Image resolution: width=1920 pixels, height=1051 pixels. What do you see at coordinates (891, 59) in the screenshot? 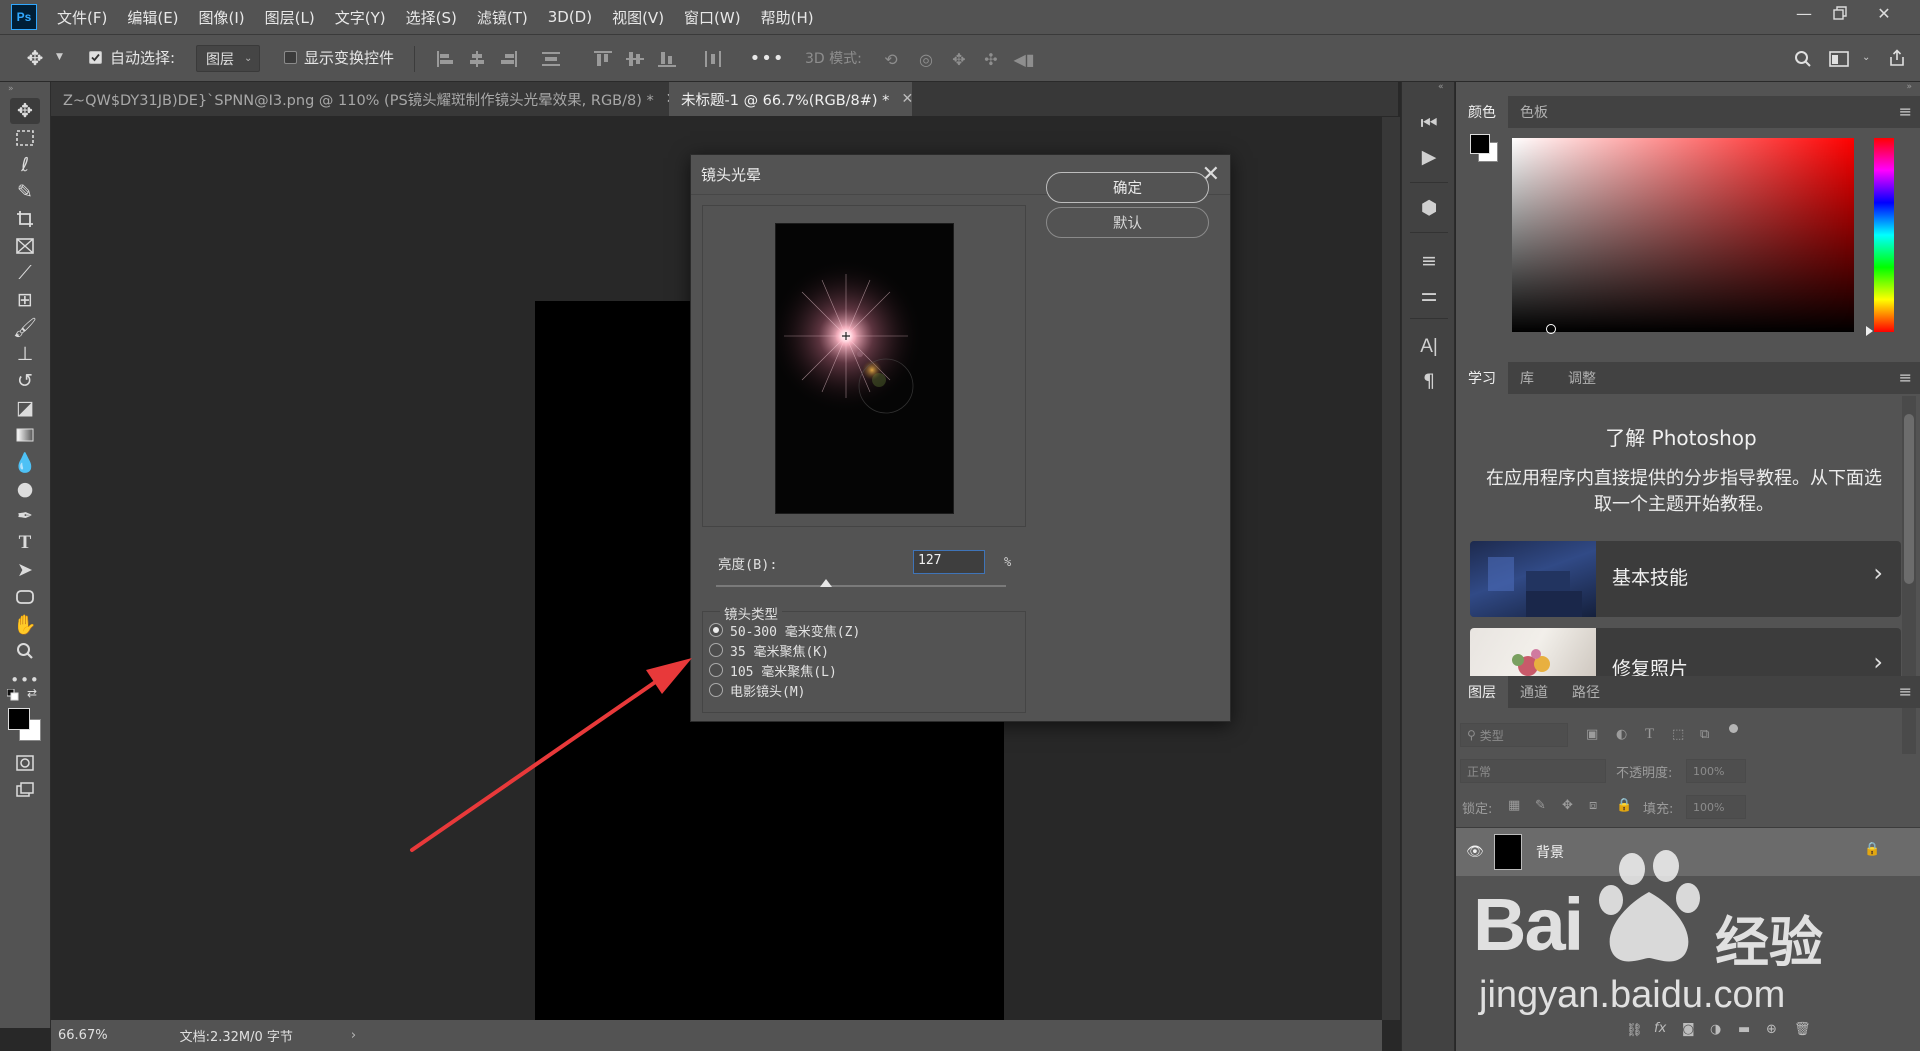
I see `3d-orbit-icon: ⟲` at bounding box center [891, 59].